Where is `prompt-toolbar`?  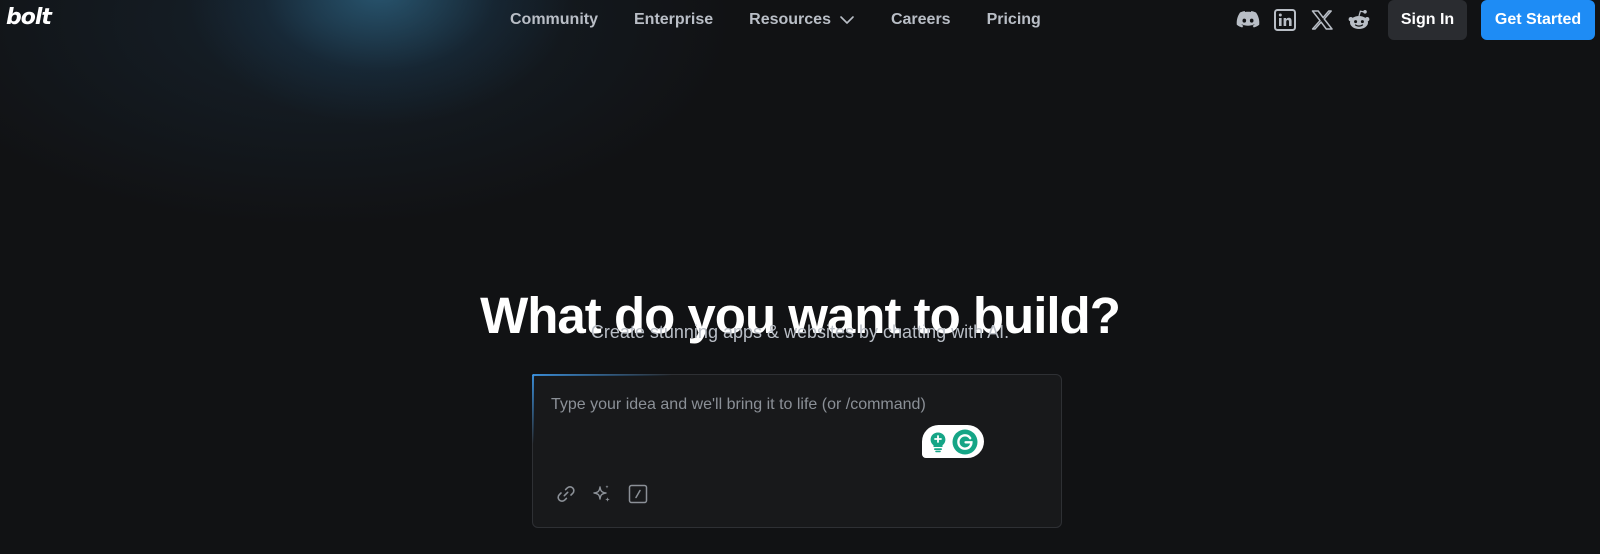
prompt-toolbar is located at coordinates (609, 494).